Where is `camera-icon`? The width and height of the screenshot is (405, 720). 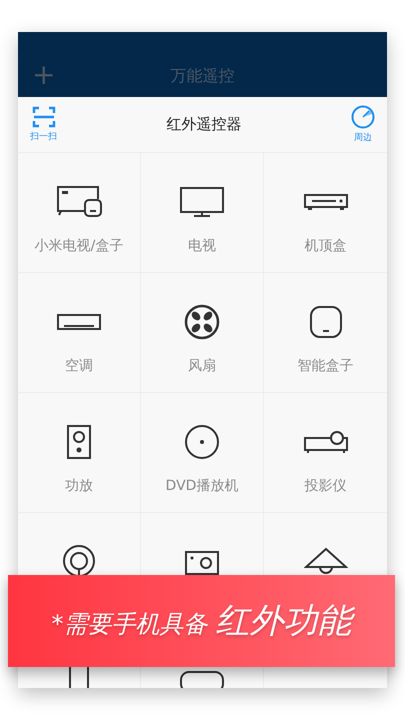 camera-icon is located at coordinates (202, 562).